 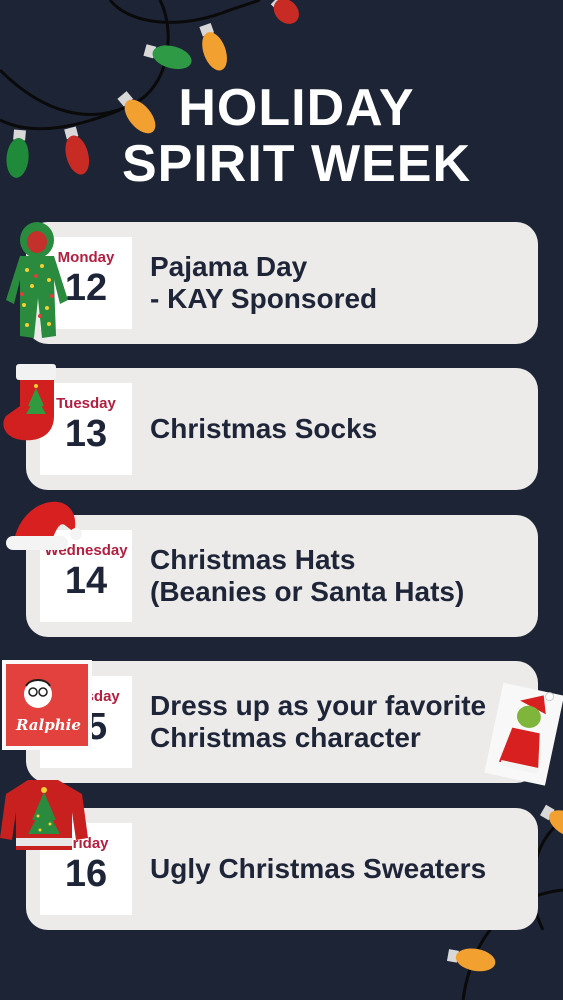 I want to click on ugly-sweater-icon, so click(x=44, y=815).